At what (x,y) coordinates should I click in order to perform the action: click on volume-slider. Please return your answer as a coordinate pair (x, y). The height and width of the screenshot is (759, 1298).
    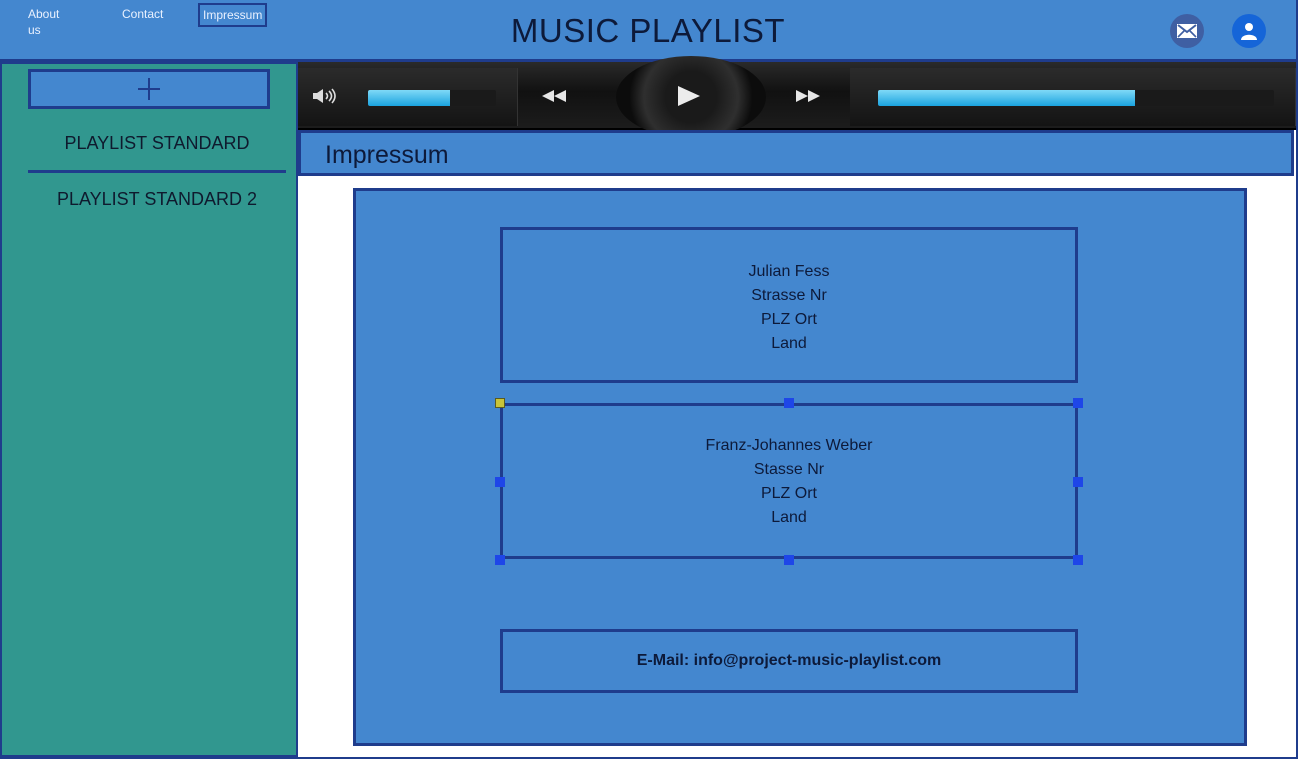
    Looking at the image, I should click on (432, 98).